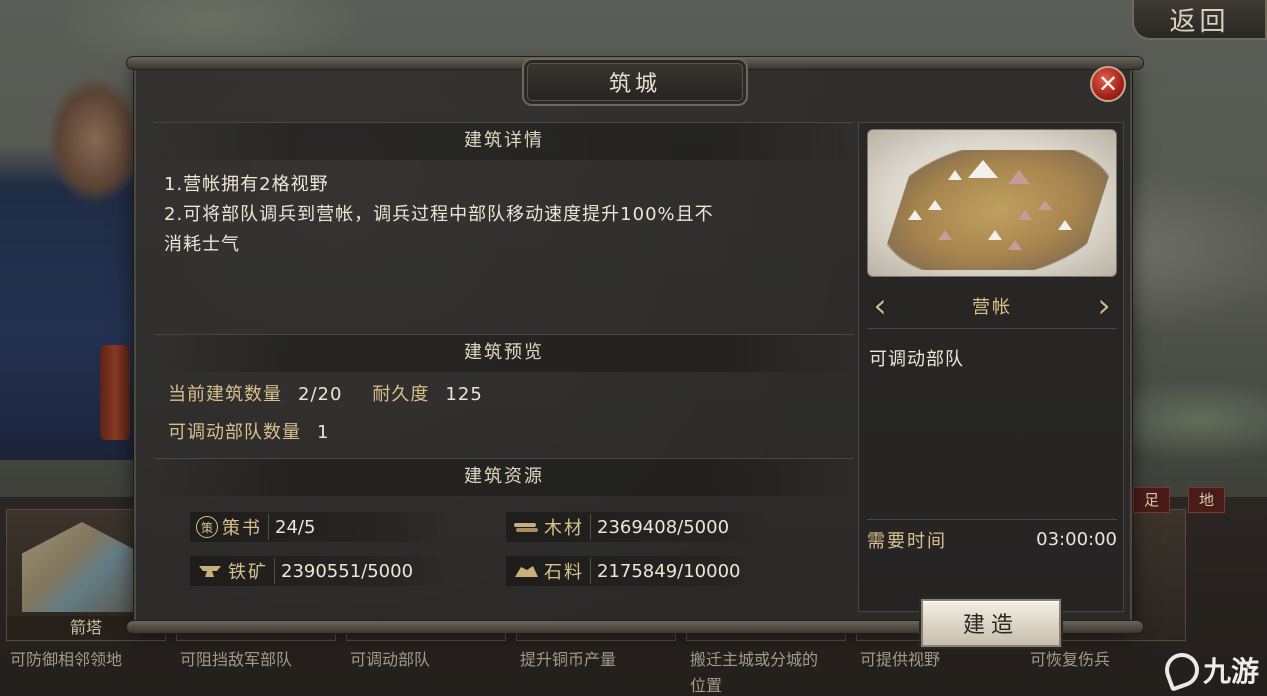 Image resolution: width=1267 pixels, height=696 pixels. I want to click on building-name: 营帐, so click(992, 307).